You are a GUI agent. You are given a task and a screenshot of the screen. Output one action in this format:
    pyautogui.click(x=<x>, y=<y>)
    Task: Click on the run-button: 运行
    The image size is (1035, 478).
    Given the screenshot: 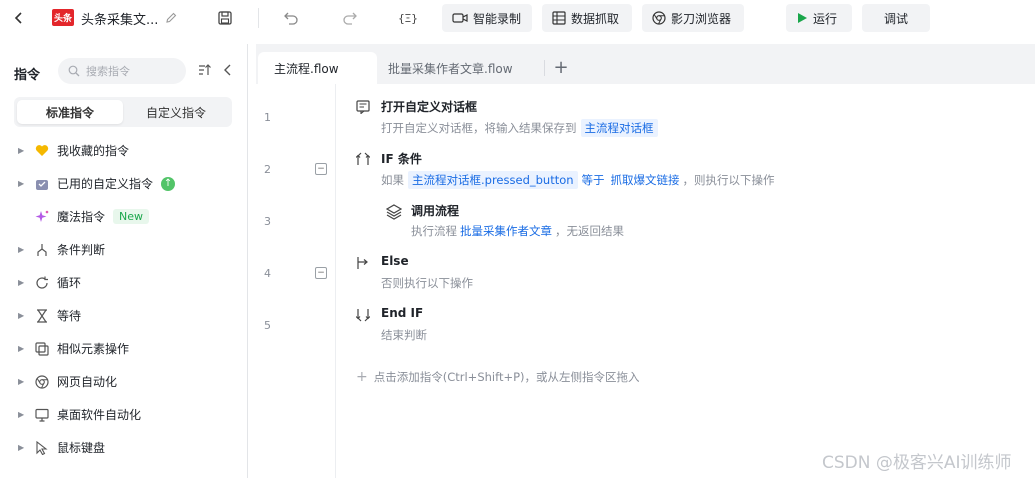 What is the action you would take?
    pyautogui.click(x=819, y=18)
    